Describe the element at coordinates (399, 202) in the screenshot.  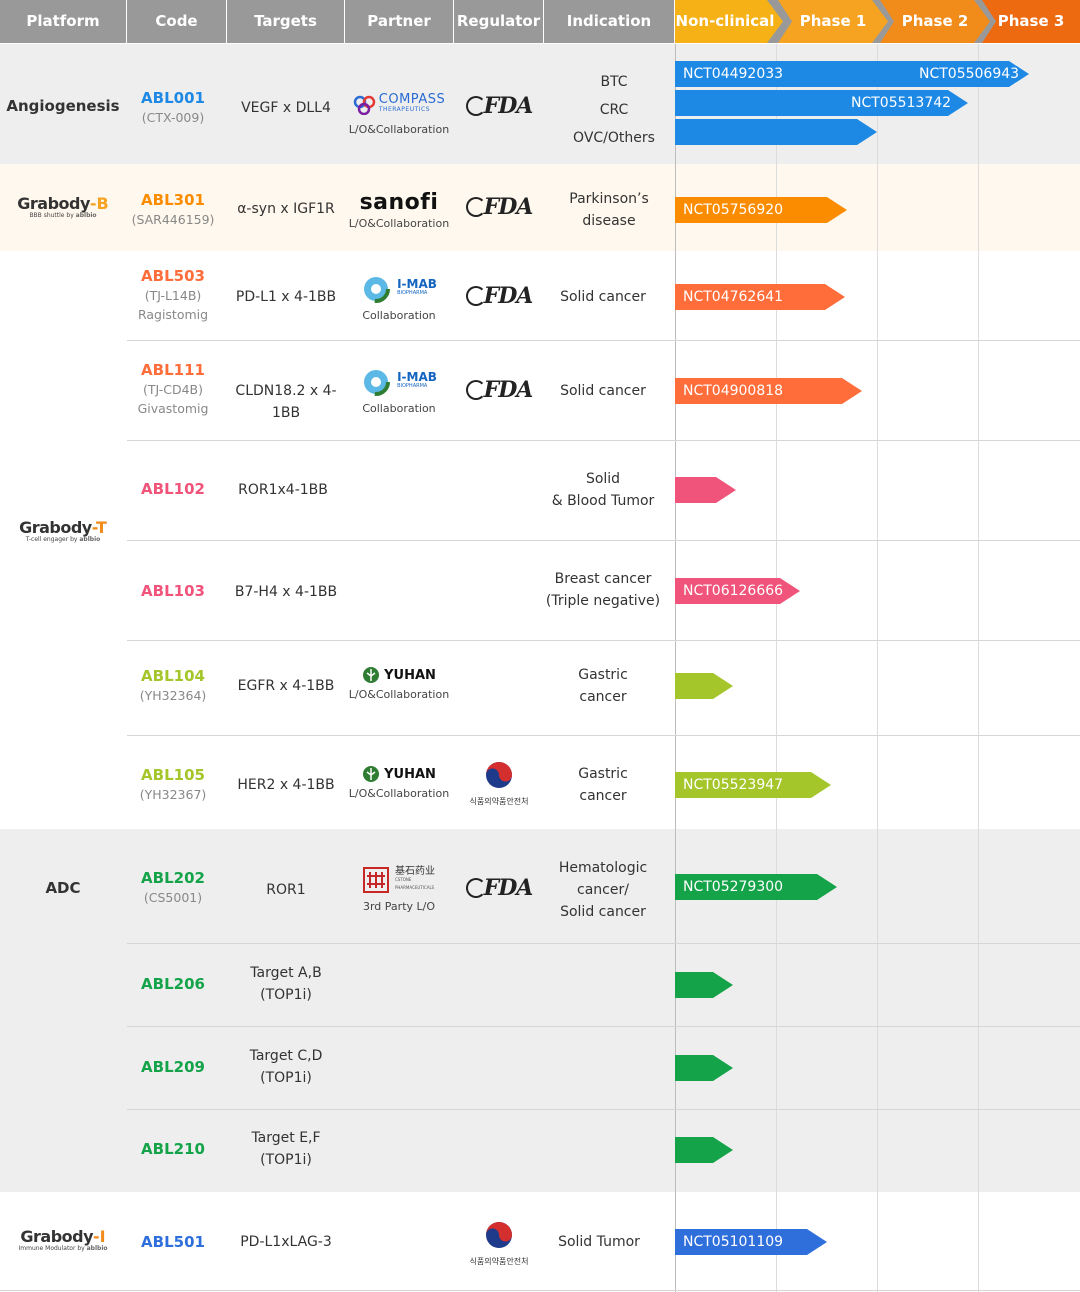
I see `sanofi-logo: sanofi` at that location.